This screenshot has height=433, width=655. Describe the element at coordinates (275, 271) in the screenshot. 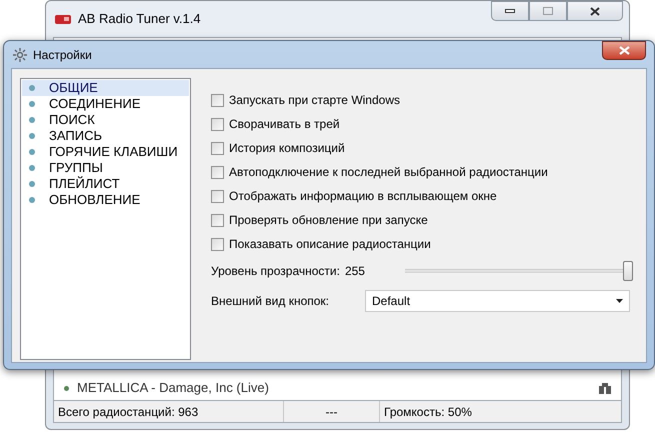

I see `slider-label: Уровень прозрачности:` at that location.